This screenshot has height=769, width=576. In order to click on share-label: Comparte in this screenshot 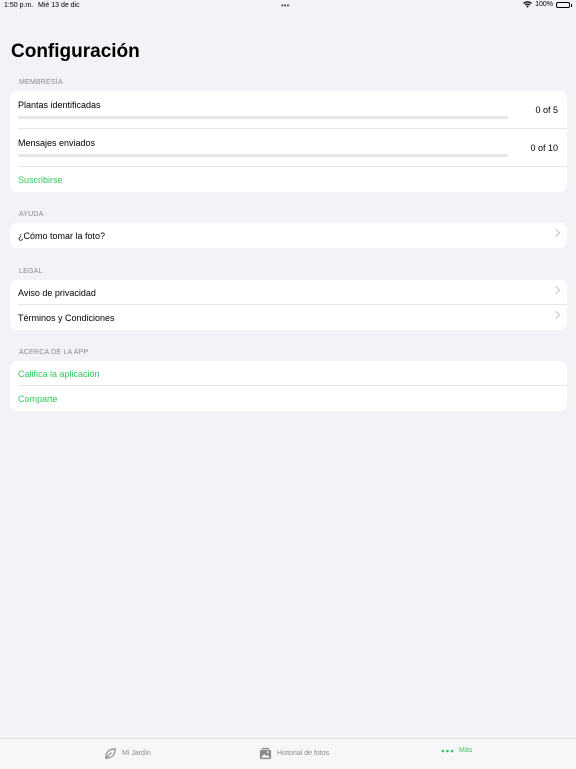, I will do `click(38, 399)`.